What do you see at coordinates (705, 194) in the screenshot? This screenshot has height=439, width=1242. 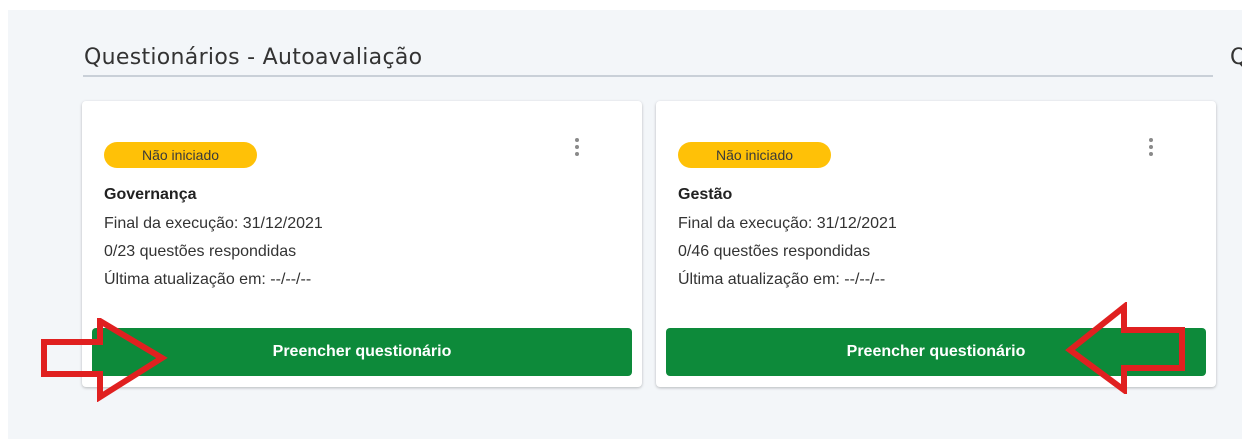 I see `card-title: Gestão` at bounding box center [705, 194].